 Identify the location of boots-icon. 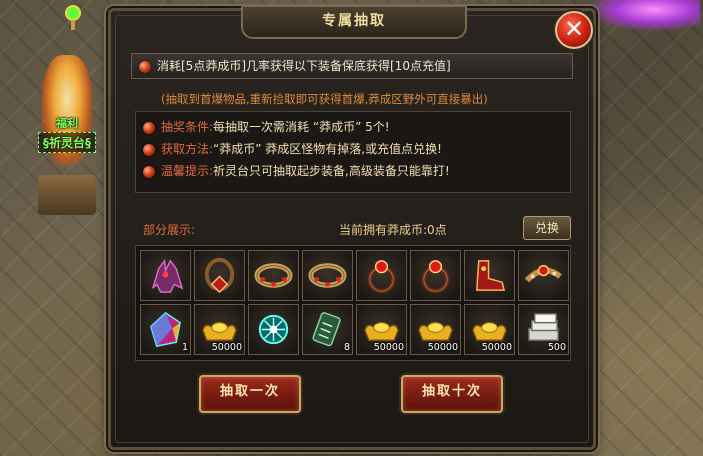
(491, 275).